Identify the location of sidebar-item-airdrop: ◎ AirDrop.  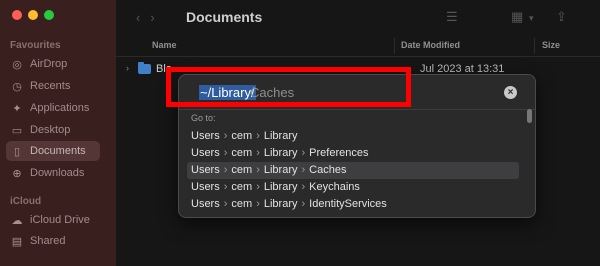
(53, 64).